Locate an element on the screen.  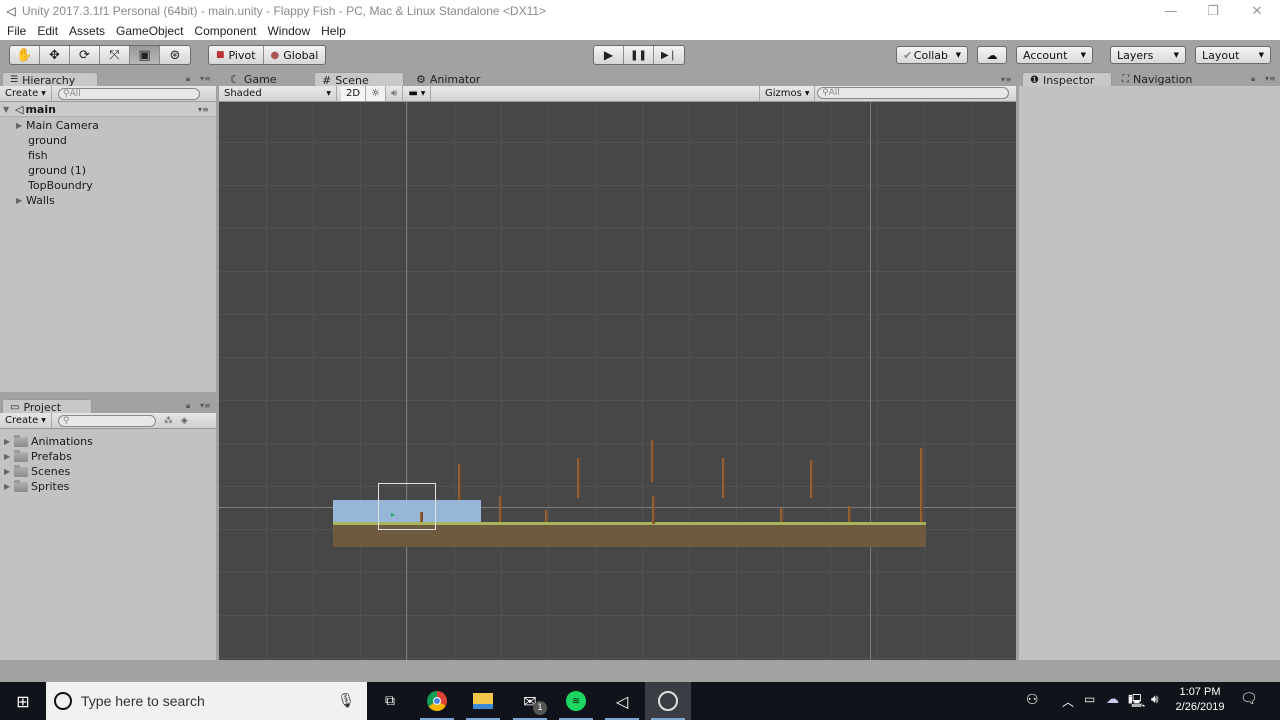
show-hidden-icons-chevron: ︿ is located at coordinates (1068, 701).